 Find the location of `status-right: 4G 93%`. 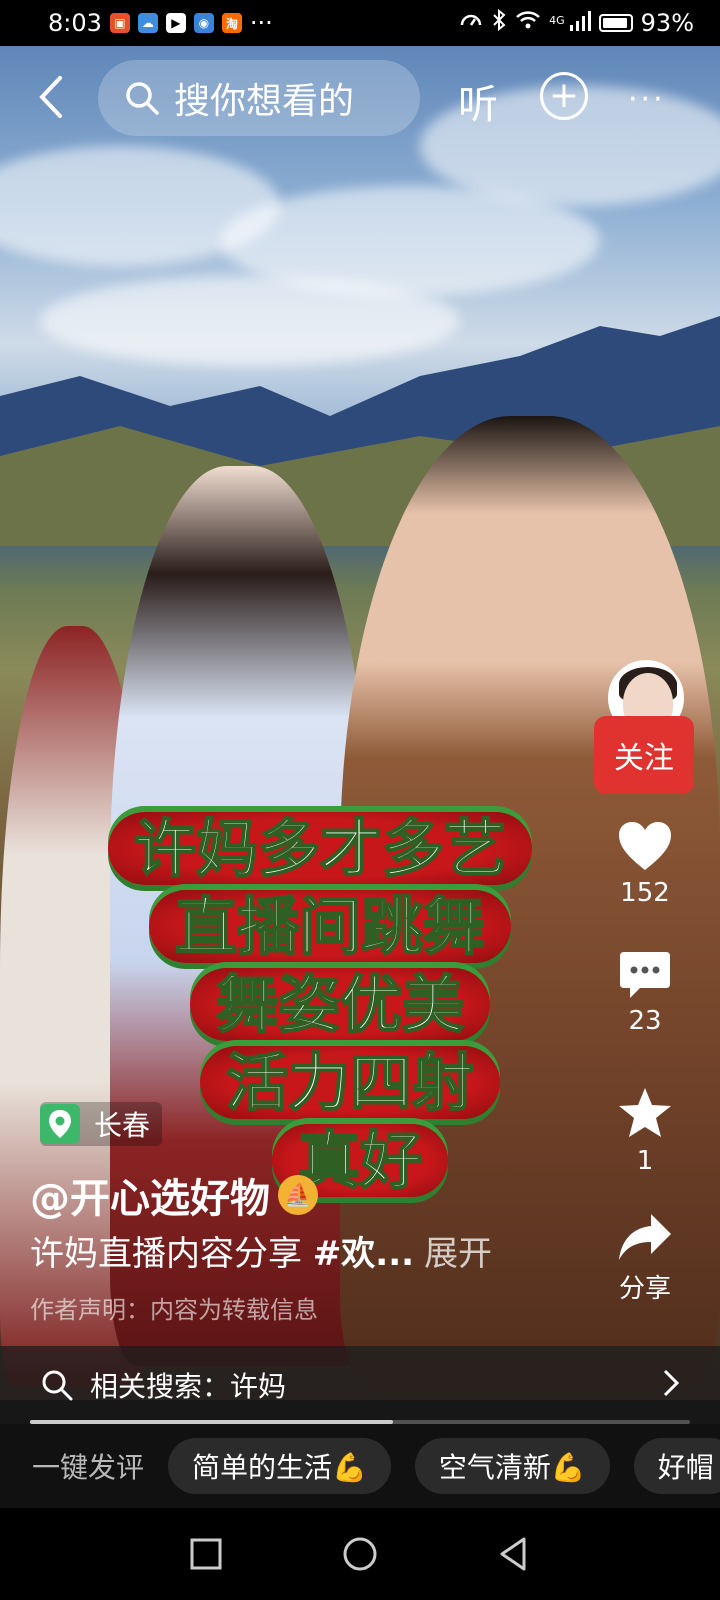

status-right: 4G 93% is located at coordinates (576, 23).